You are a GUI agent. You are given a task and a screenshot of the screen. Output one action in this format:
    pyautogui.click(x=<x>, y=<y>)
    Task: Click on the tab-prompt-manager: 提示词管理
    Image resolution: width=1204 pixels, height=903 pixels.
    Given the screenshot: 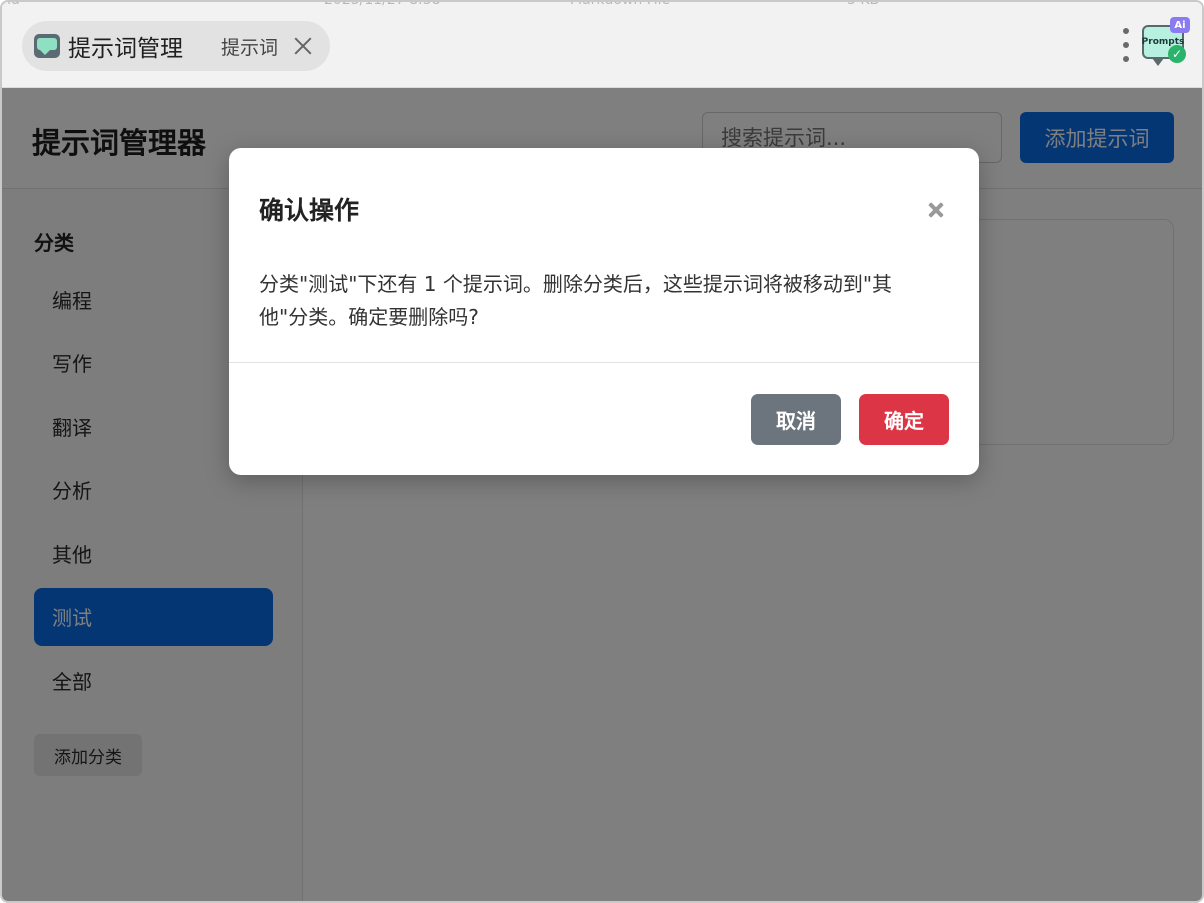 What is the action you would take?
    pyautogui.click(x=109, y=46)
    